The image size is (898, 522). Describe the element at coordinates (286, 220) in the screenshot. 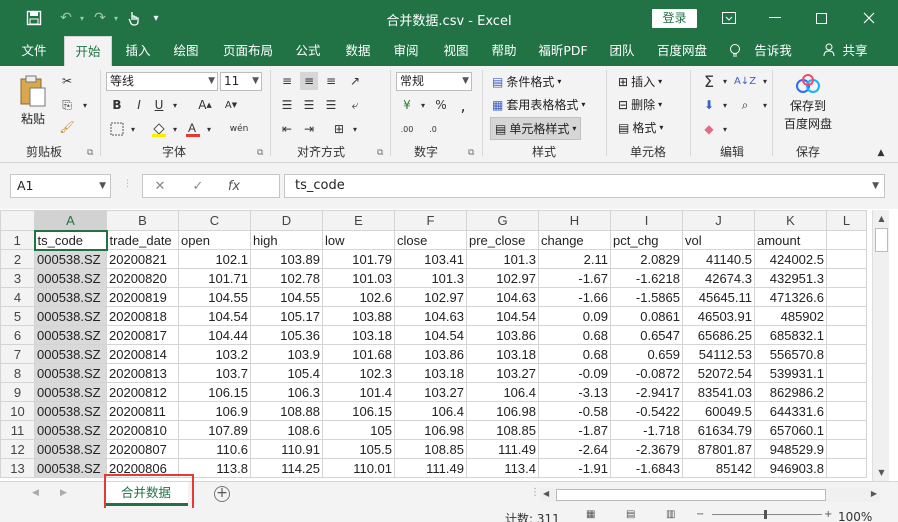

I see `column-header: D` at that location.